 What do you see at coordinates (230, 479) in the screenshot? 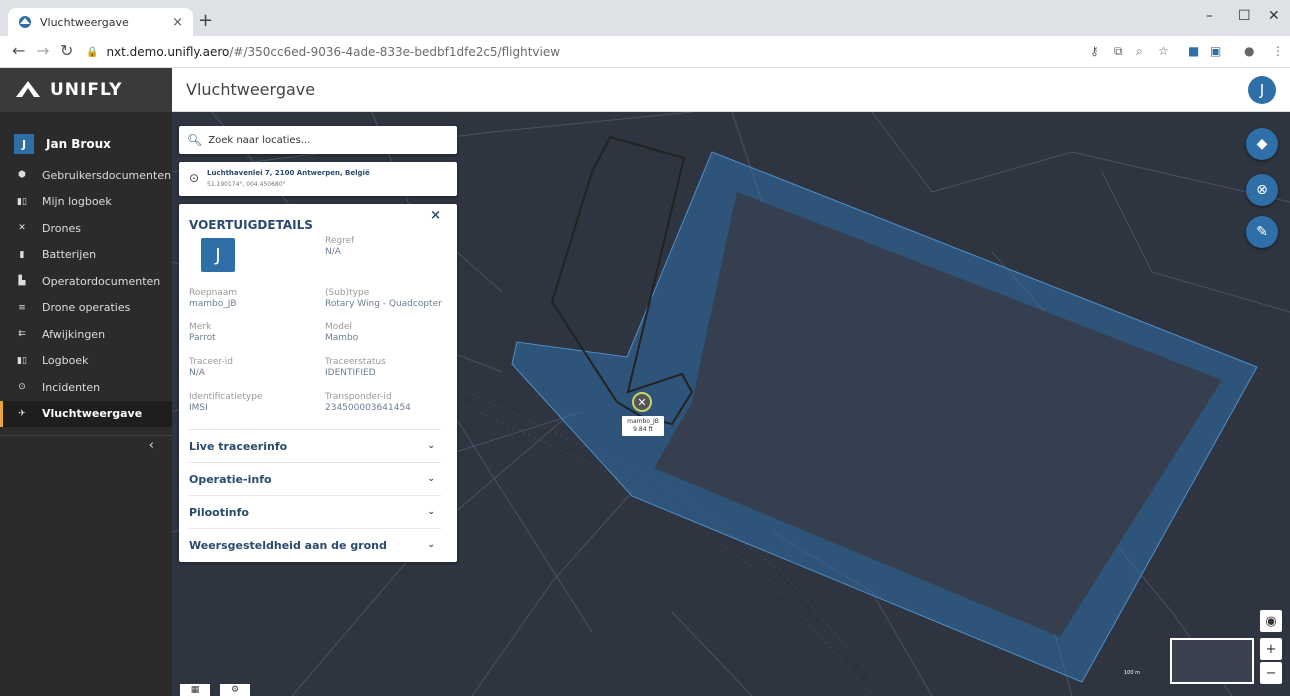
I see `section-label: Operatie-info` at bounding box center [230, 479].